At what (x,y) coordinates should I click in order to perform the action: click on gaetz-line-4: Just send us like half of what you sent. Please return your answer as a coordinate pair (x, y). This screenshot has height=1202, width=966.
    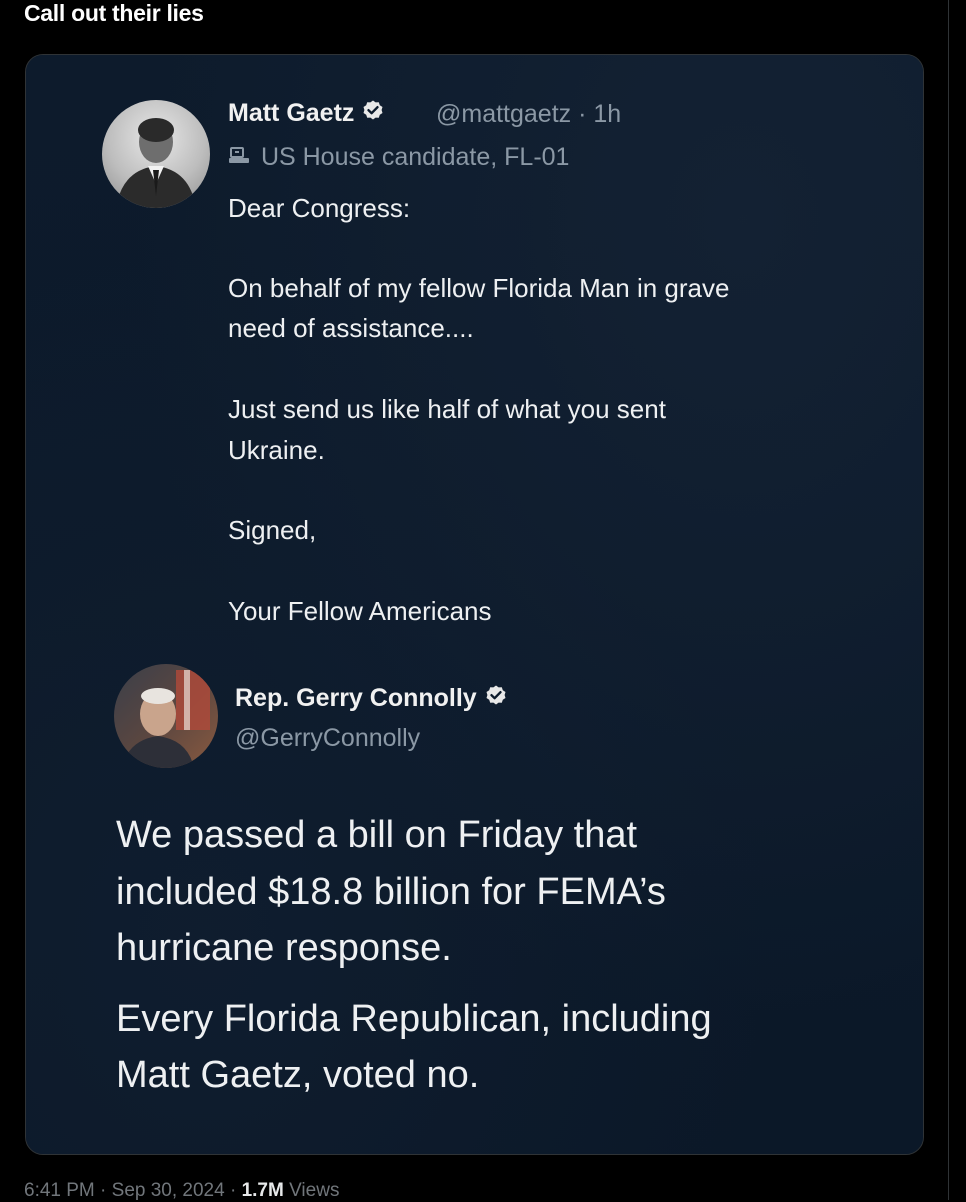
    Looking at the image, I should click on (447, 409).